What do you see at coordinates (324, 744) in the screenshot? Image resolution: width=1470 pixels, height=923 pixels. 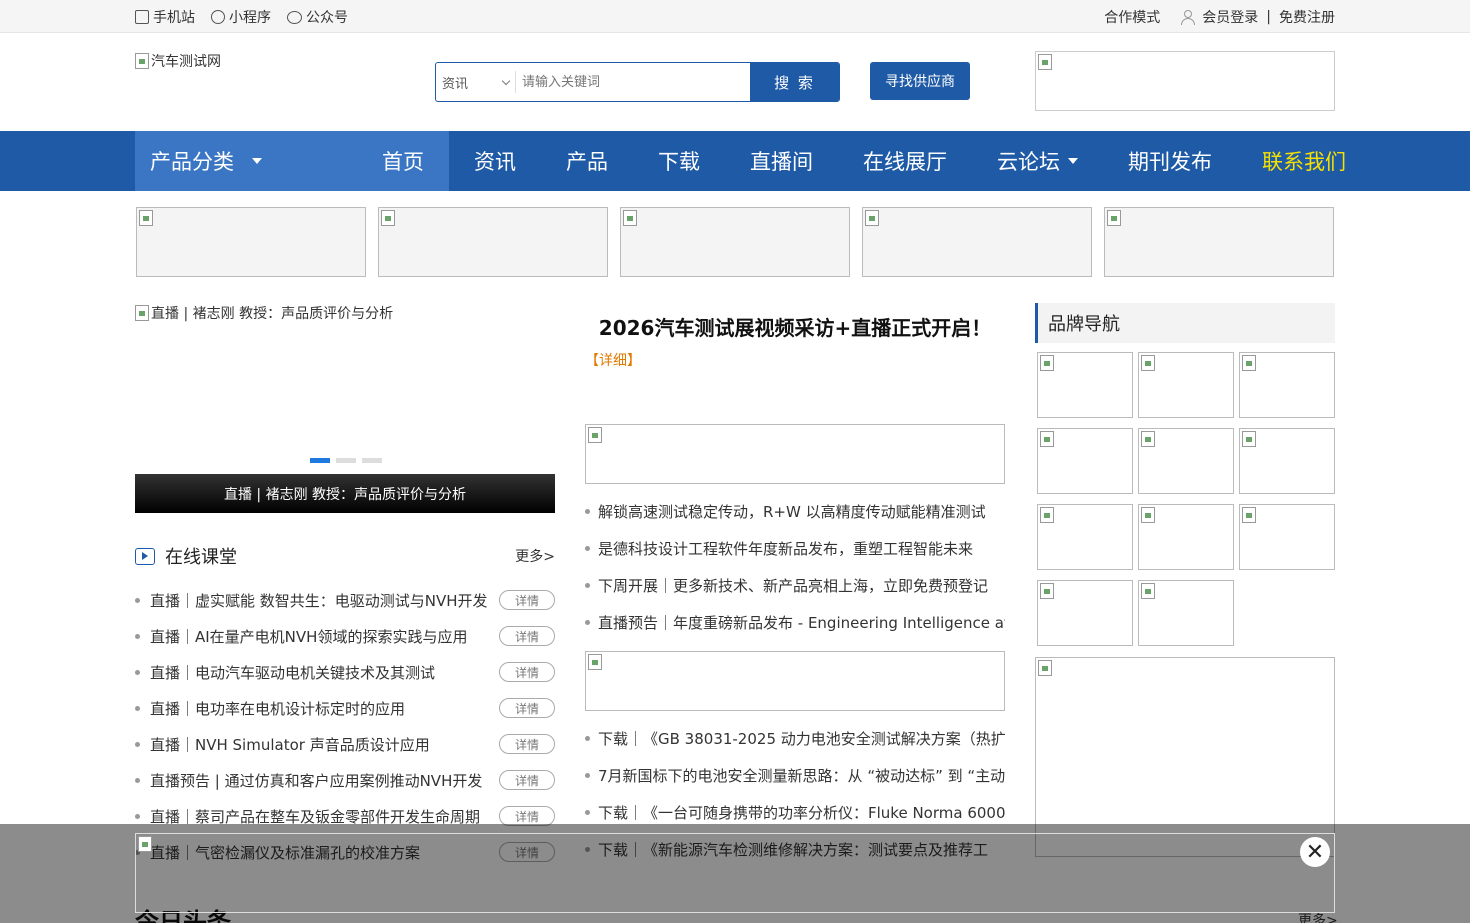 I see `course-title: 直播｜NVH Simulator 声音品质设计应用` at bounding box center [324, 744].